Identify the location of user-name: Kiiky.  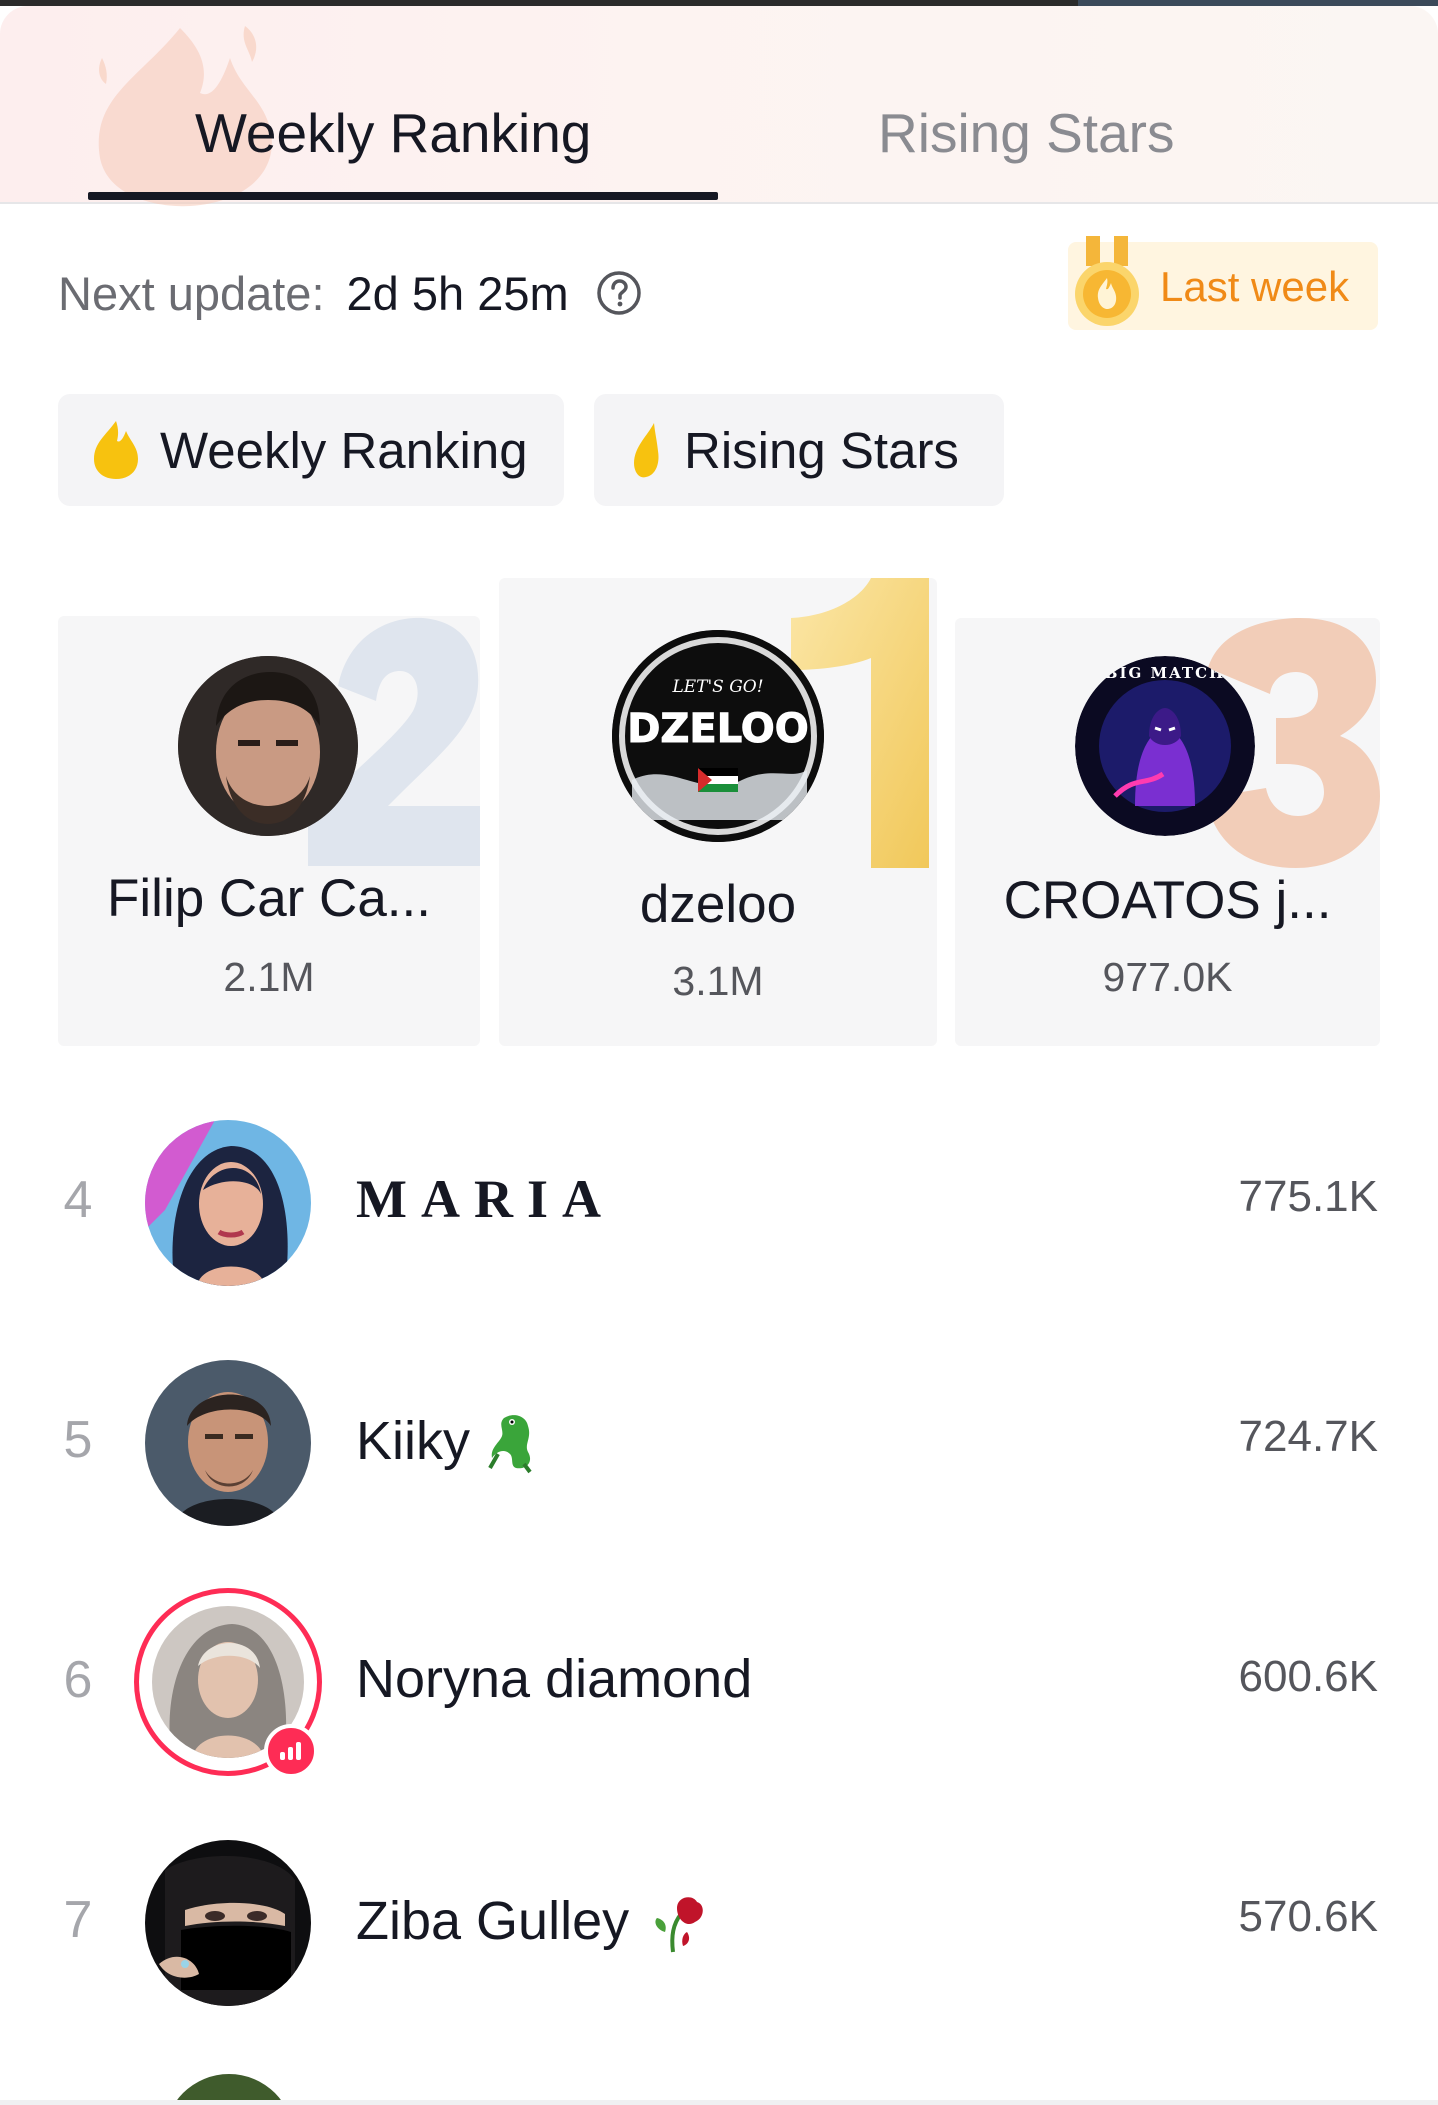
(453, 1441).